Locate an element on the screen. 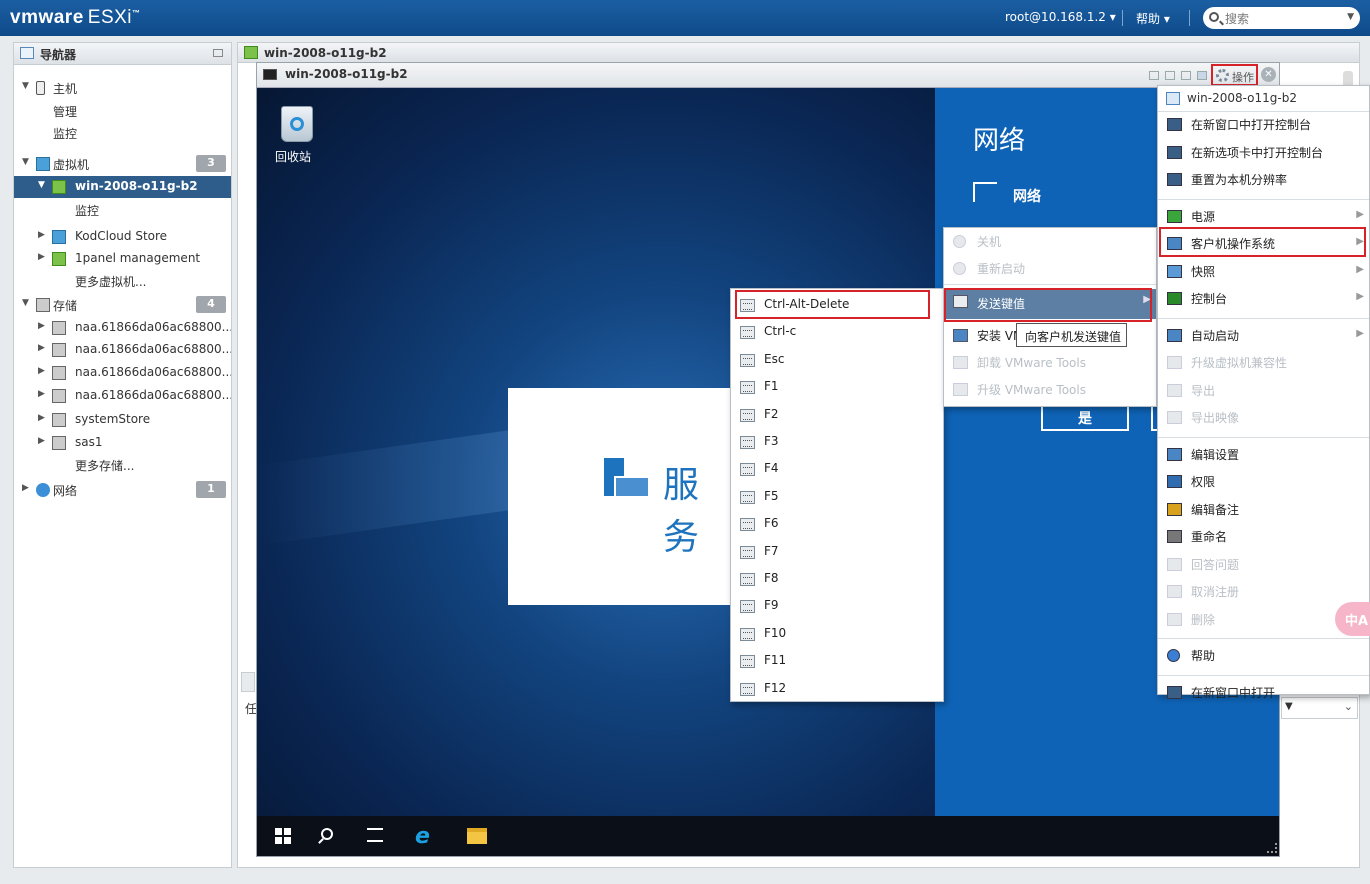 The width and height of the screenshot is (1370, 884). actions-menu-label: 重命名 is located at coordinates (1209, 537).